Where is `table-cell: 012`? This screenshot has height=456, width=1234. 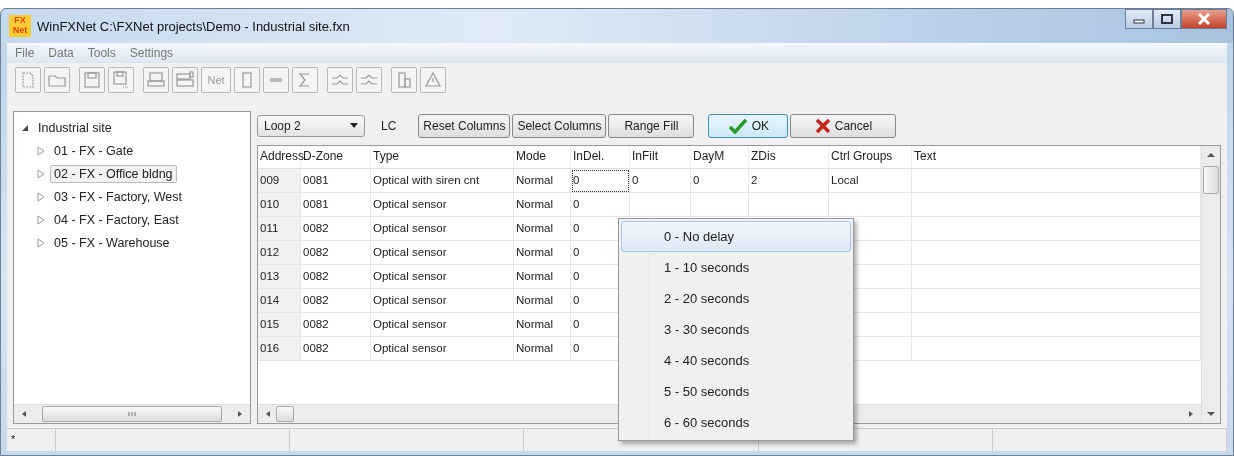 table-cell: 012 is located at coordinates (279, 253).